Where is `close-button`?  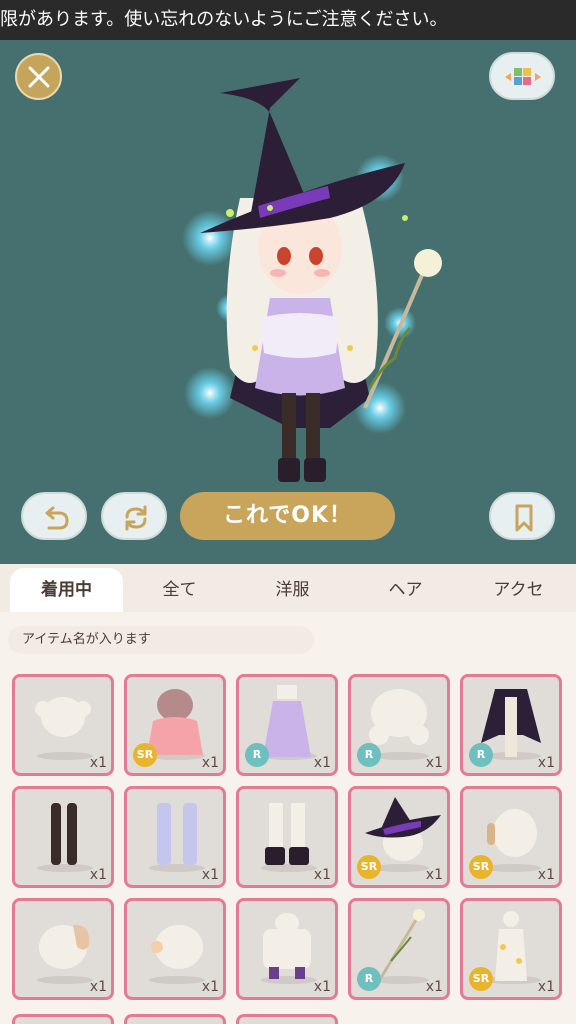
close-button is located at coordinates (38, 76).